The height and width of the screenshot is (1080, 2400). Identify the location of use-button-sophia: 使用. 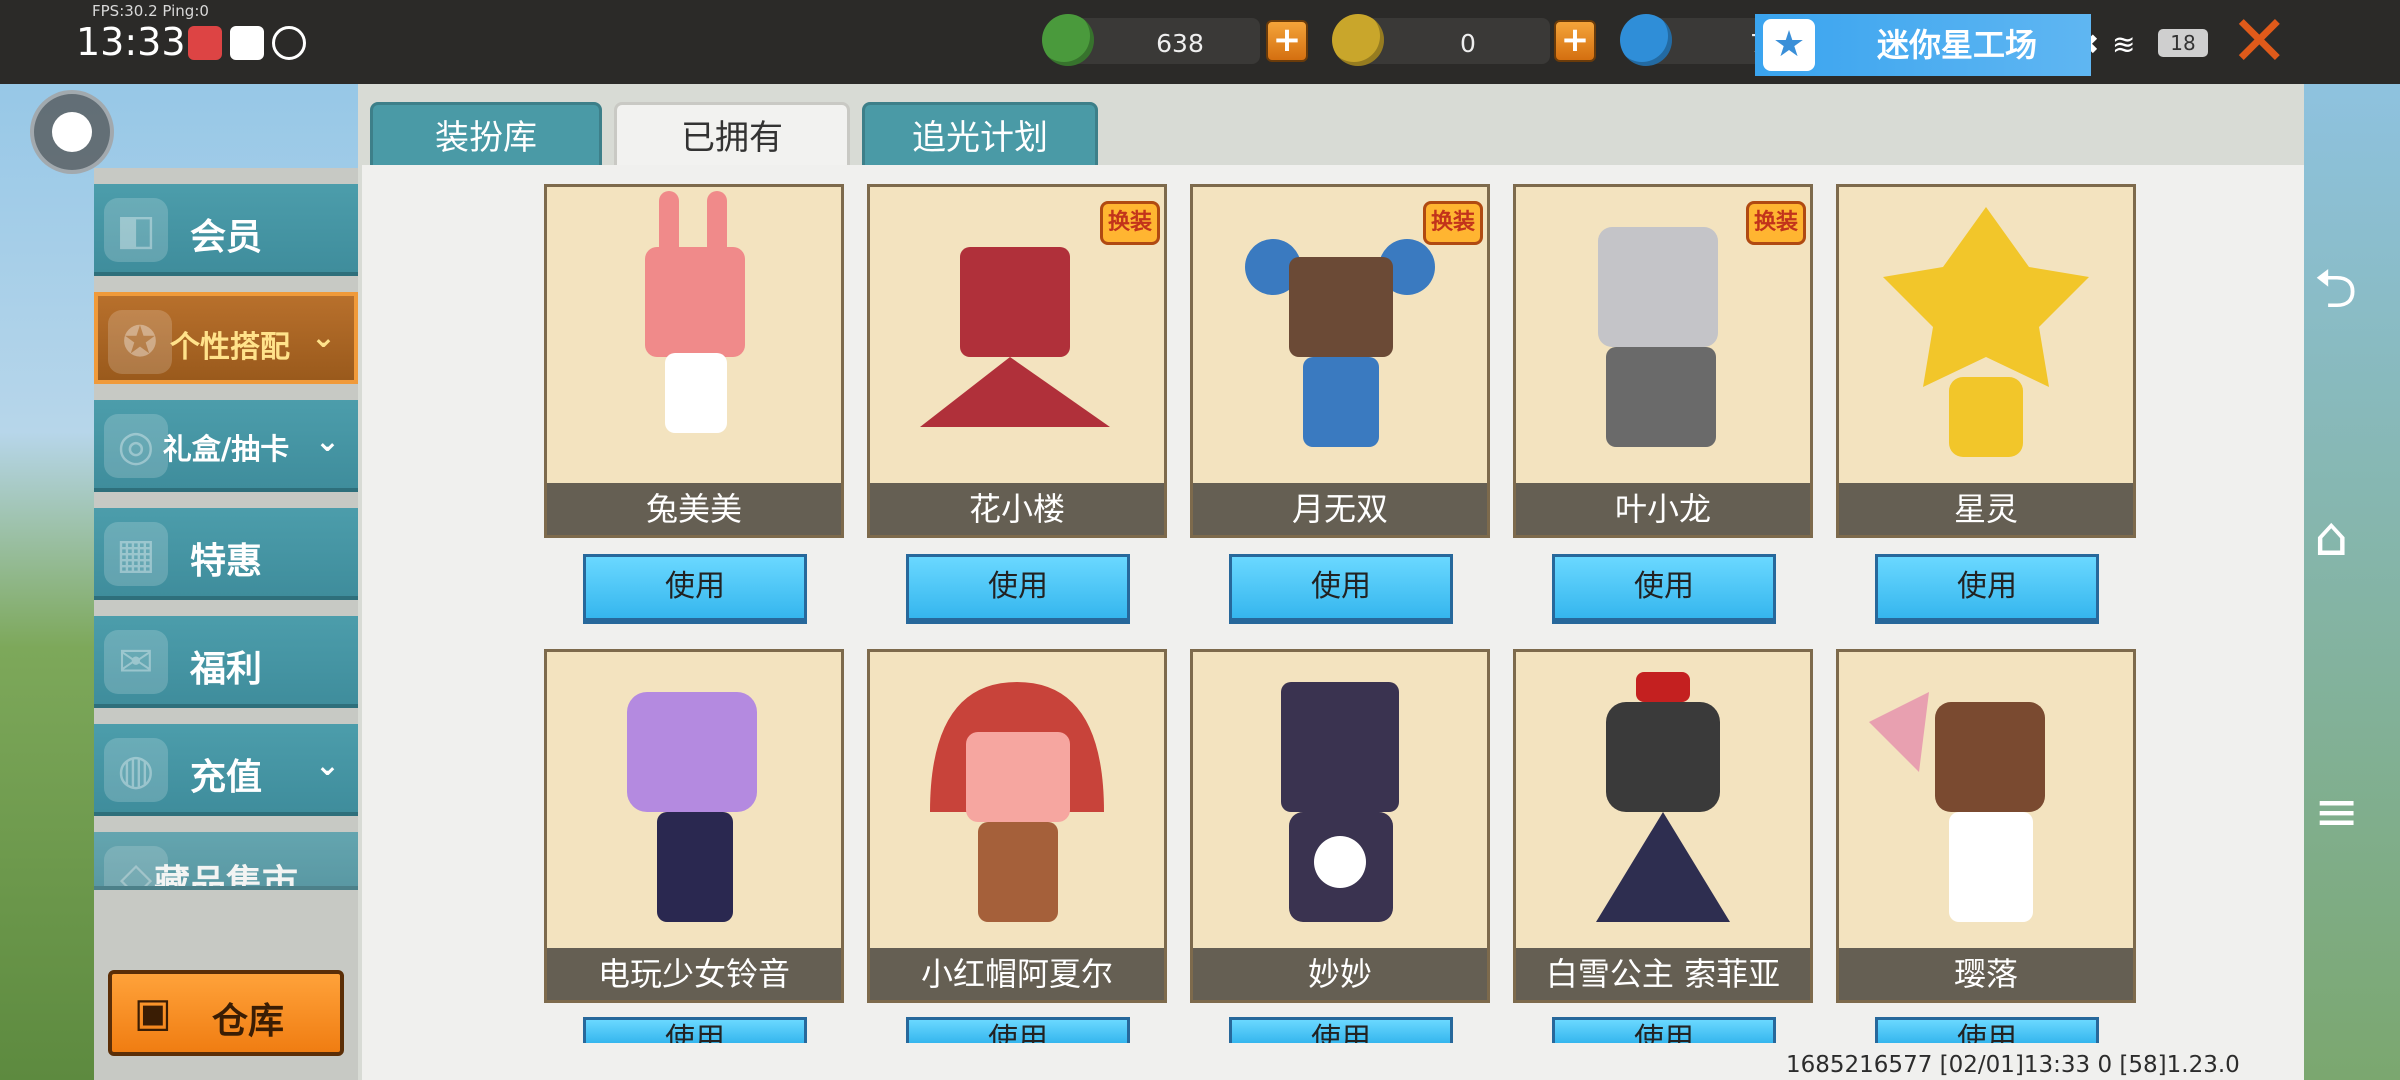
(1664, 1030).